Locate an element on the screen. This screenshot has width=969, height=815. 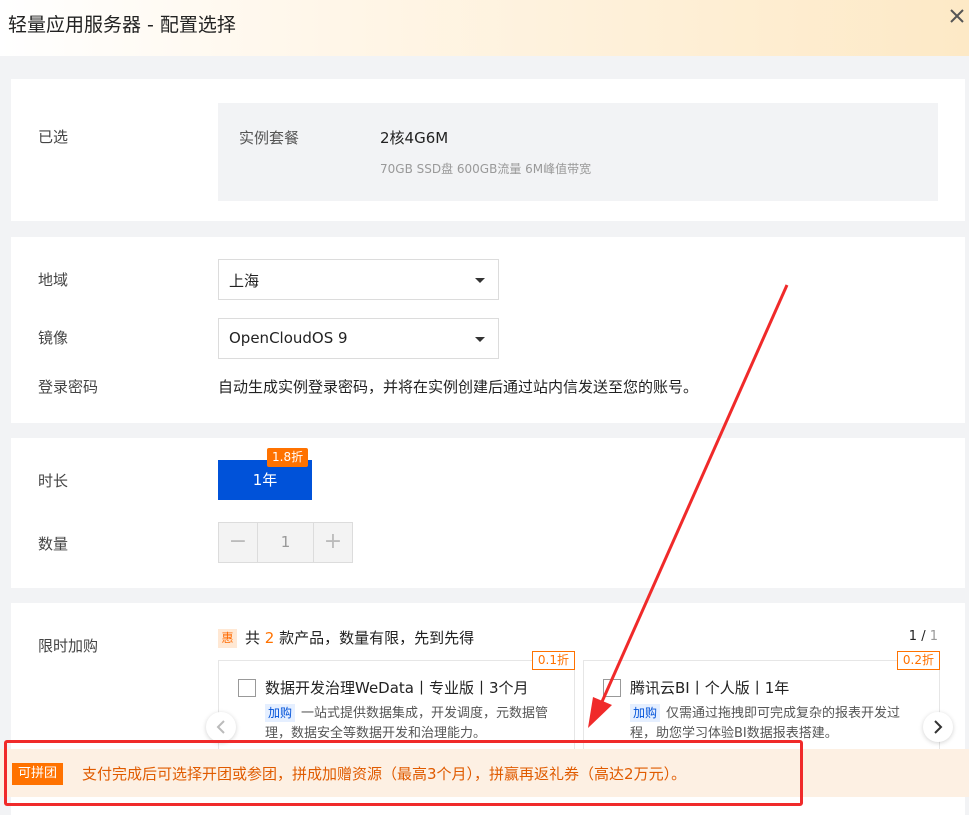
instance-package-label: 实例套餐 is located at coordinates (269, 138).